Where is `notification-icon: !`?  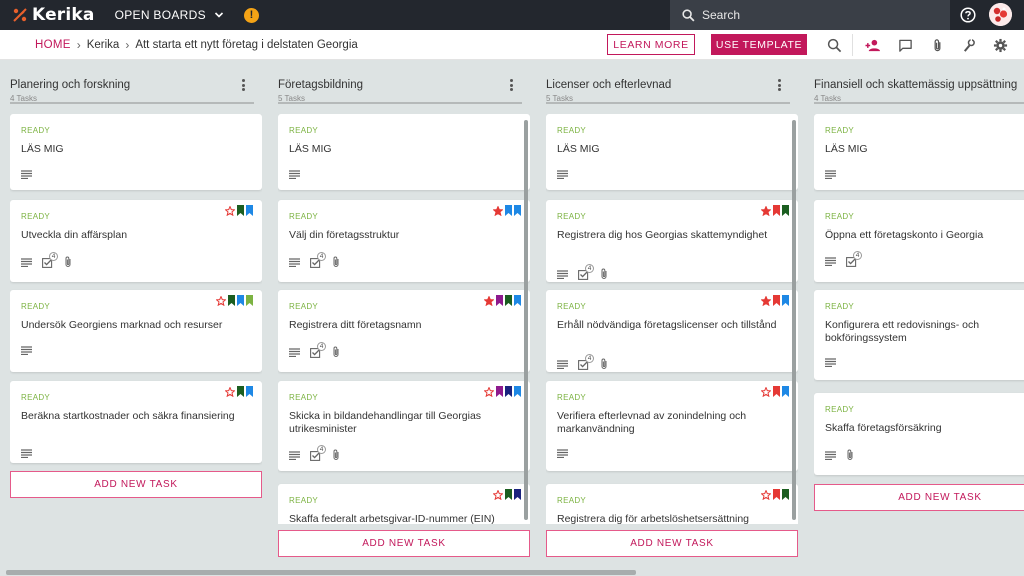 notification-icon: ! is located at coordinates (251, 15).